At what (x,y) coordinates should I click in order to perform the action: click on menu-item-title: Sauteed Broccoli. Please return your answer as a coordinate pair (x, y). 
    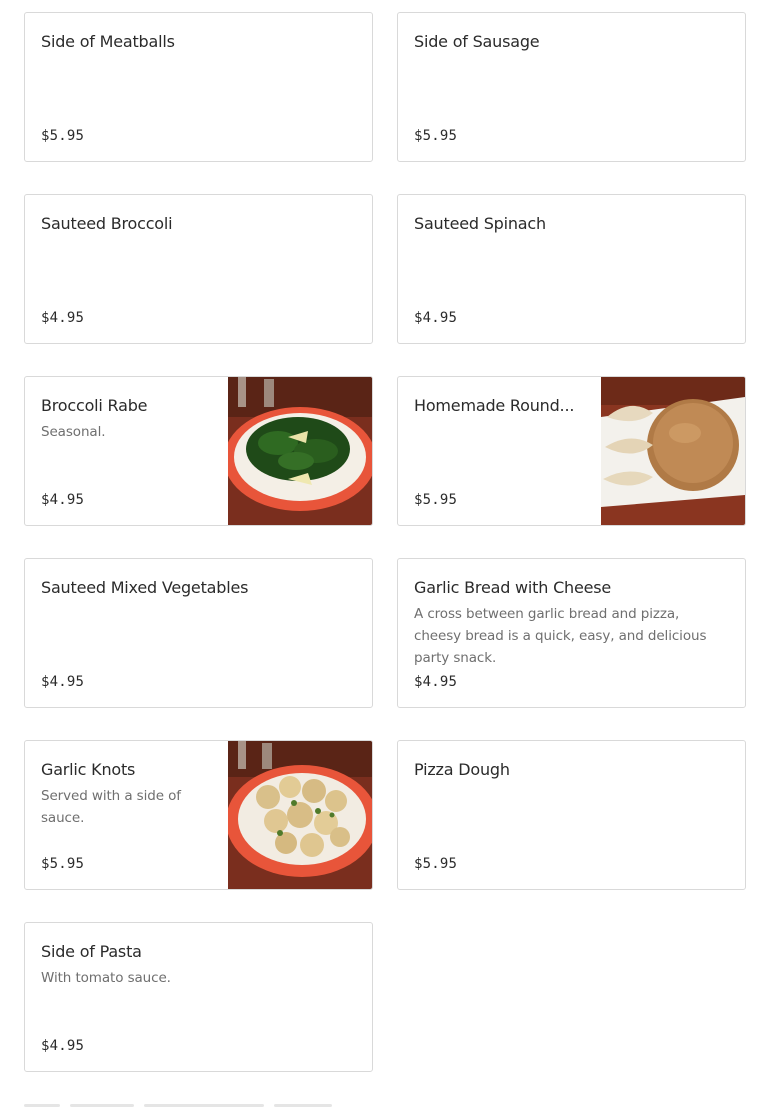
    Looking at the image, I should click on (107, 223).